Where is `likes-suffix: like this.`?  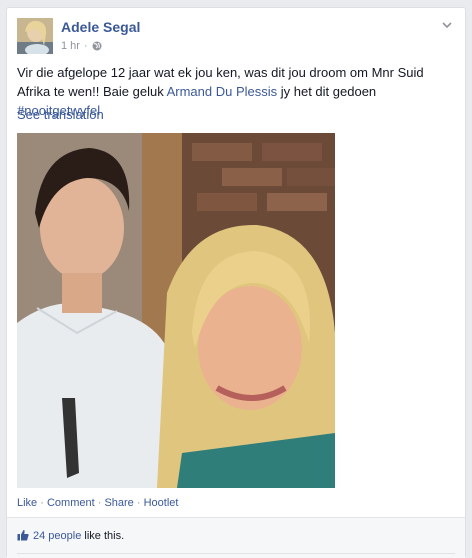
likes-suffix: like this. is located at coordinates (103, 536).